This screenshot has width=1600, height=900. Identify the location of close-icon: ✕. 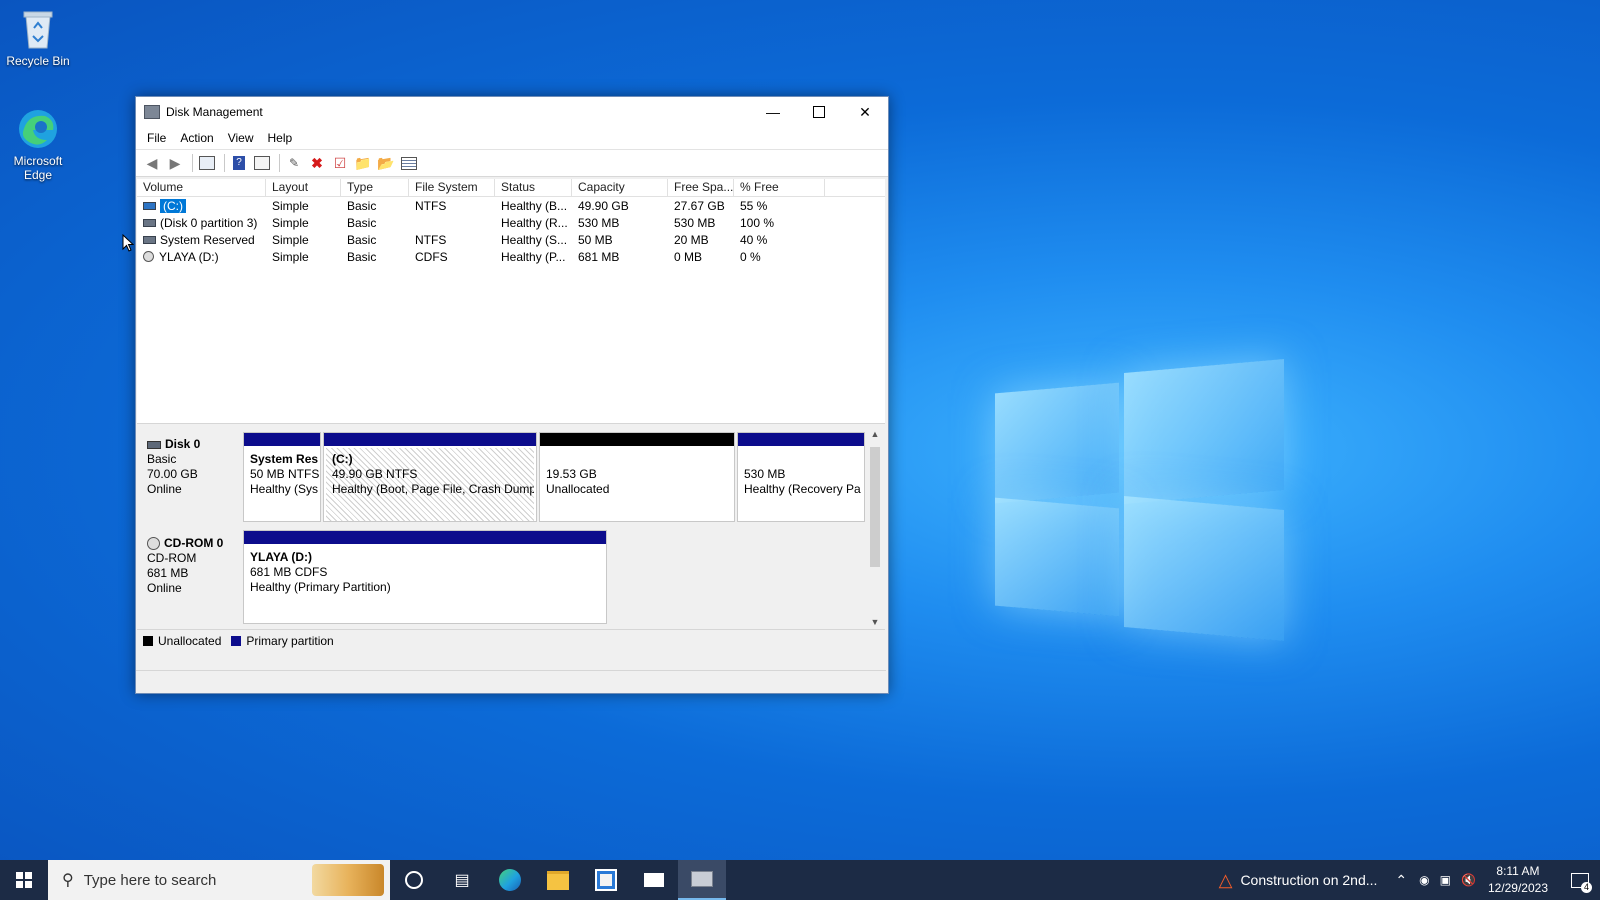
(865, 111).